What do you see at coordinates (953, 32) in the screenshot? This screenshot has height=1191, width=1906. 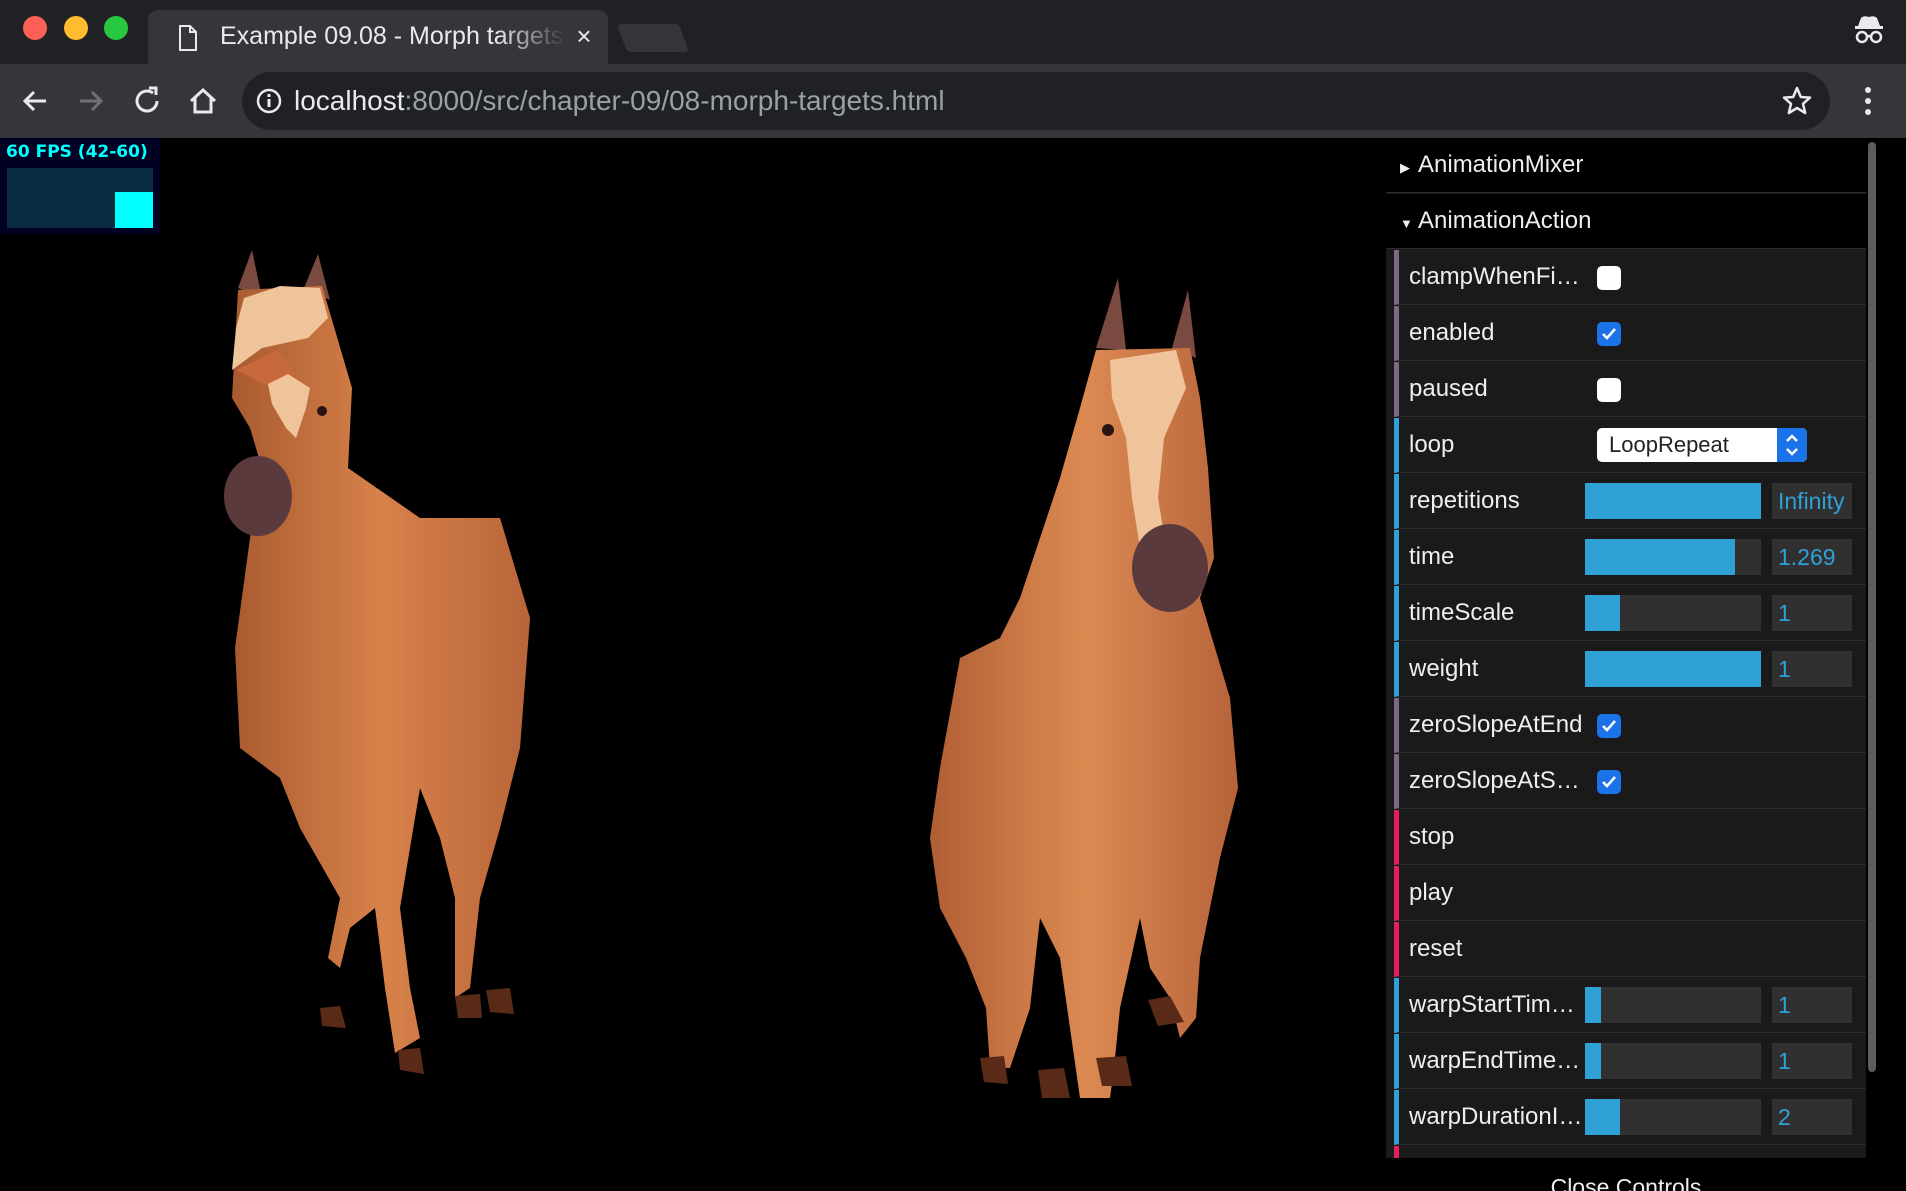 I see `browser-titlebar: Example 09.08 - Morph targets ×` at bounding box center [953, 32].